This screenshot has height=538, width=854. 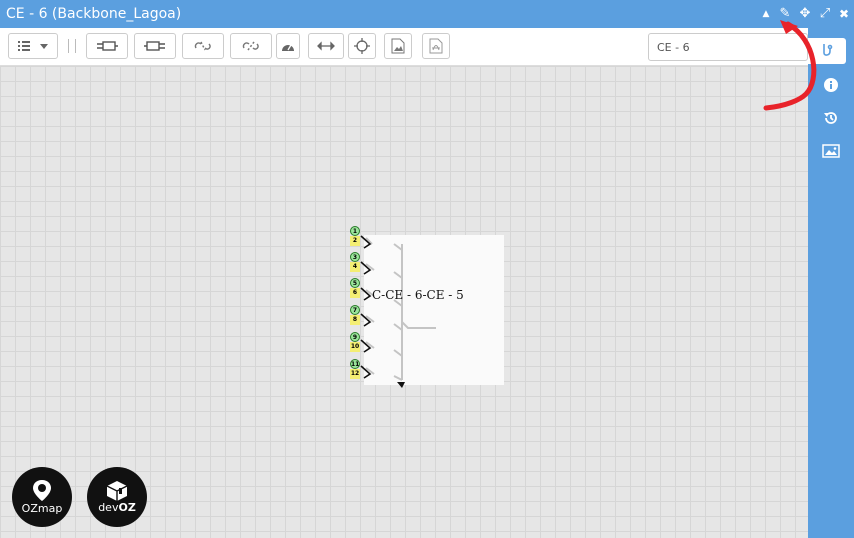 I want to click on gauge-icon, so click(x=288, y=47).